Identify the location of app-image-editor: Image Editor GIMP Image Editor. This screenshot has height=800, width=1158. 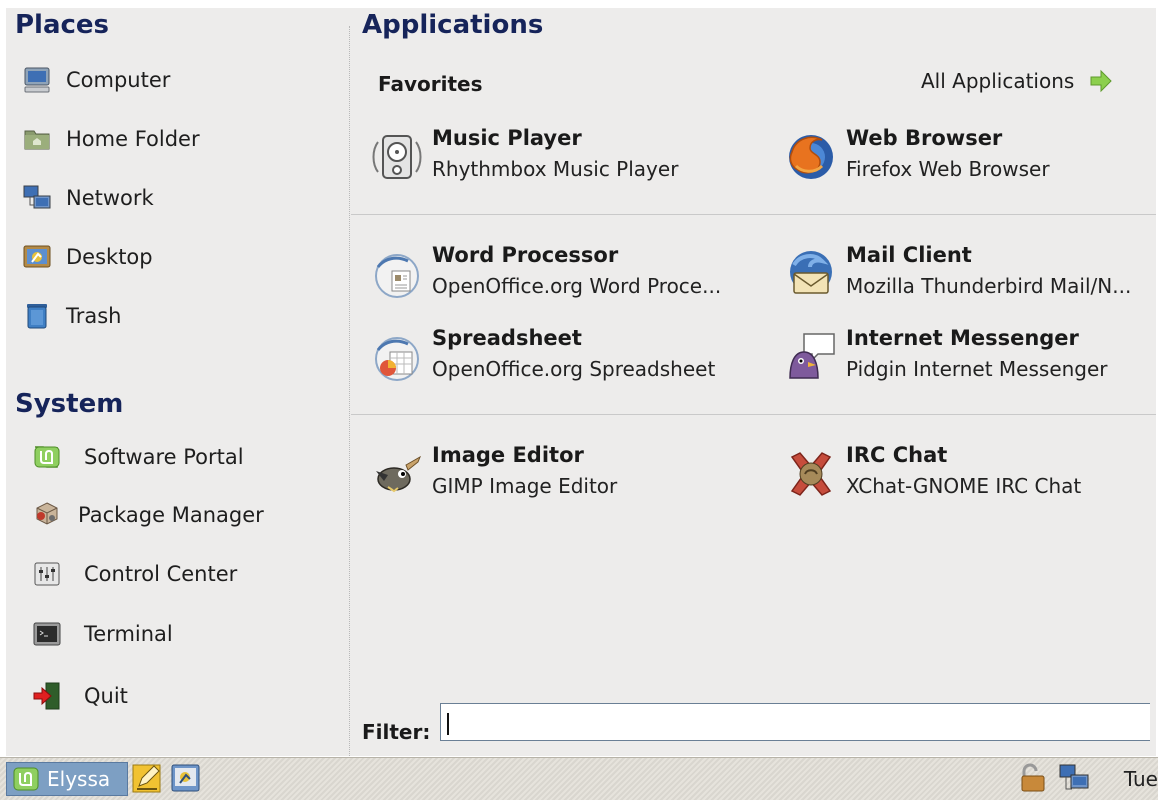
(560, 474).